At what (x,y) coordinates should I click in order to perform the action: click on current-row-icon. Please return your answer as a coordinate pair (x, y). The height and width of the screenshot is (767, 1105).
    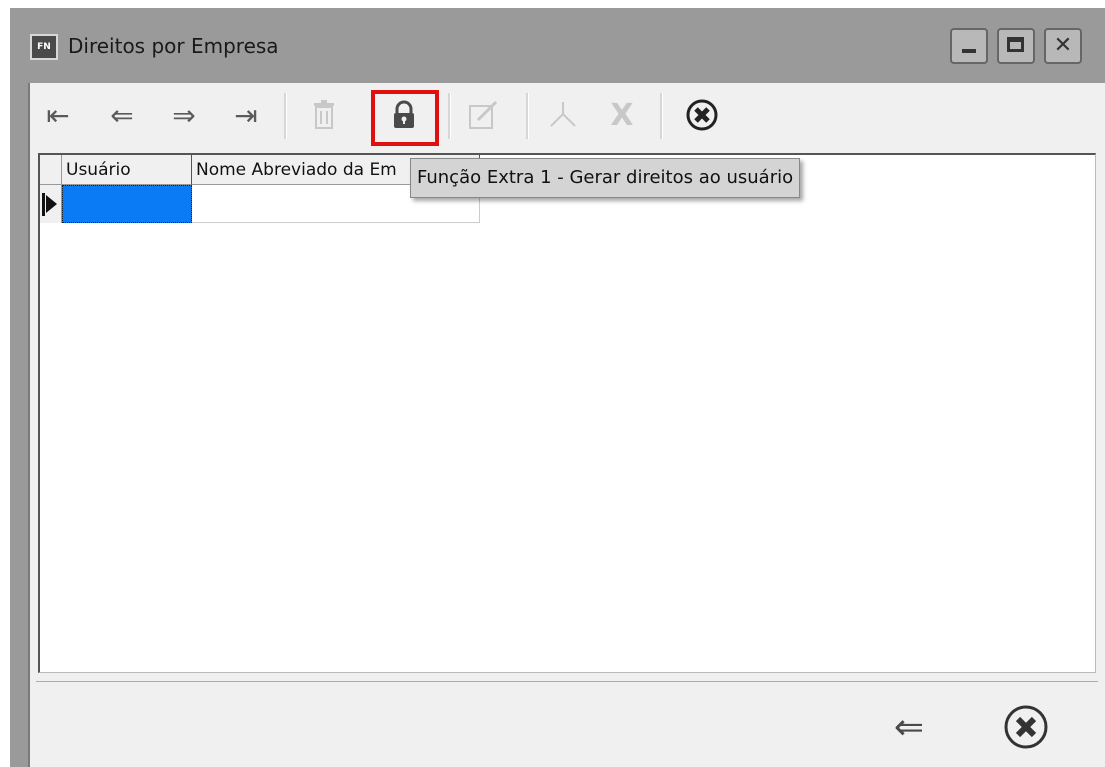
    Looking at the image, I should click on (51, 204).